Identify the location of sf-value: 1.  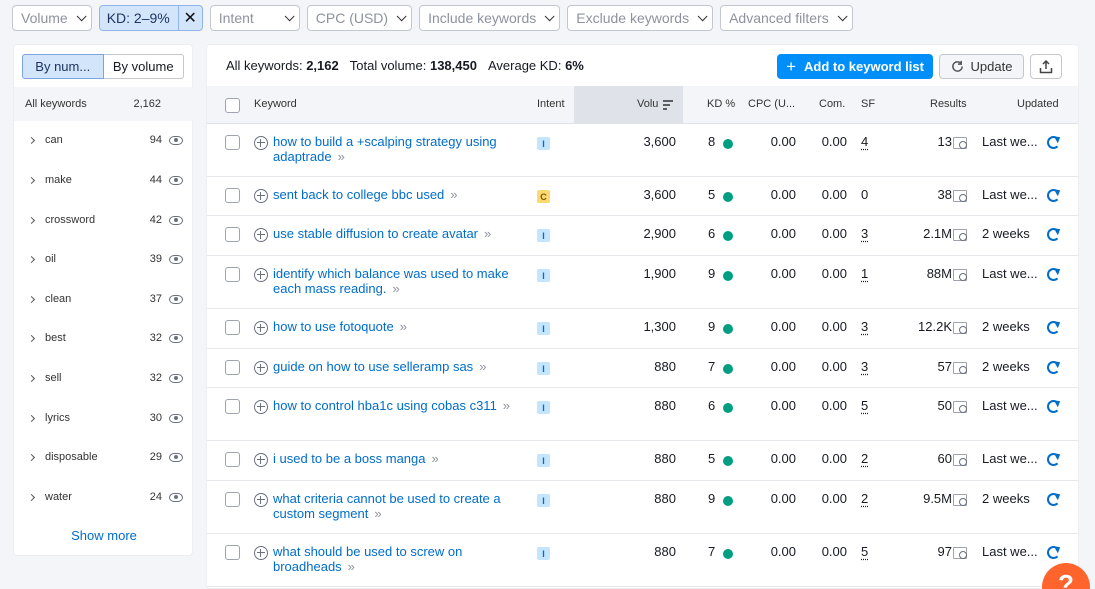
(864, 273).